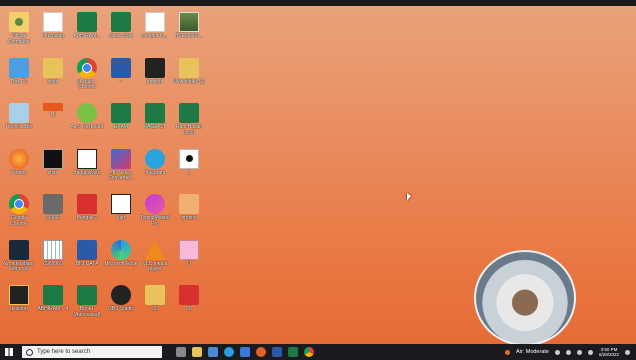 This screenshot has width=636, height=360. What do you see at coordinates (121, 158) in the screenshot?
I see `hd-icon` at bounding box center [121, 158].